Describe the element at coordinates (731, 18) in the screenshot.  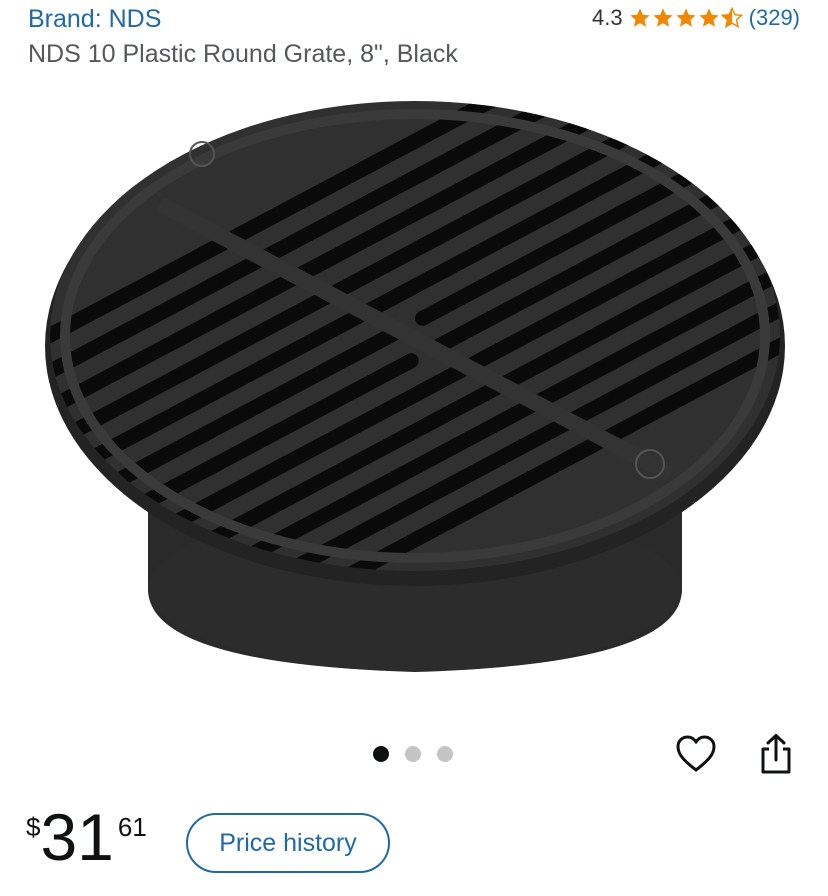
I see `star-half-icon` at that location.